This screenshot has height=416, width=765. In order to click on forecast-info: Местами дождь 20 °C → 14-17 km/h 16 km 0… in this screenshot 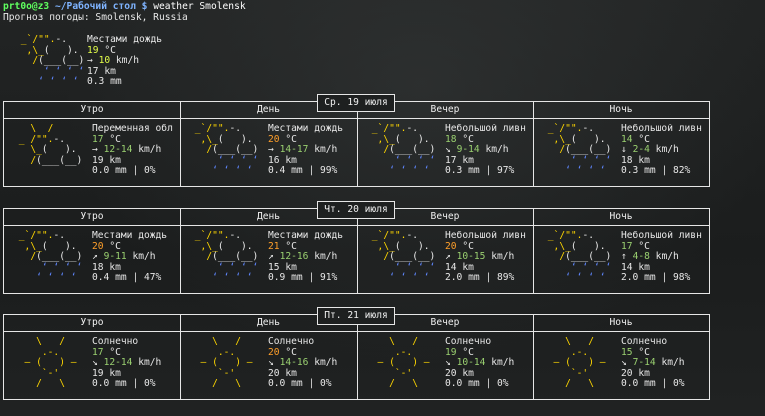, I will do `click(312, 150)`.